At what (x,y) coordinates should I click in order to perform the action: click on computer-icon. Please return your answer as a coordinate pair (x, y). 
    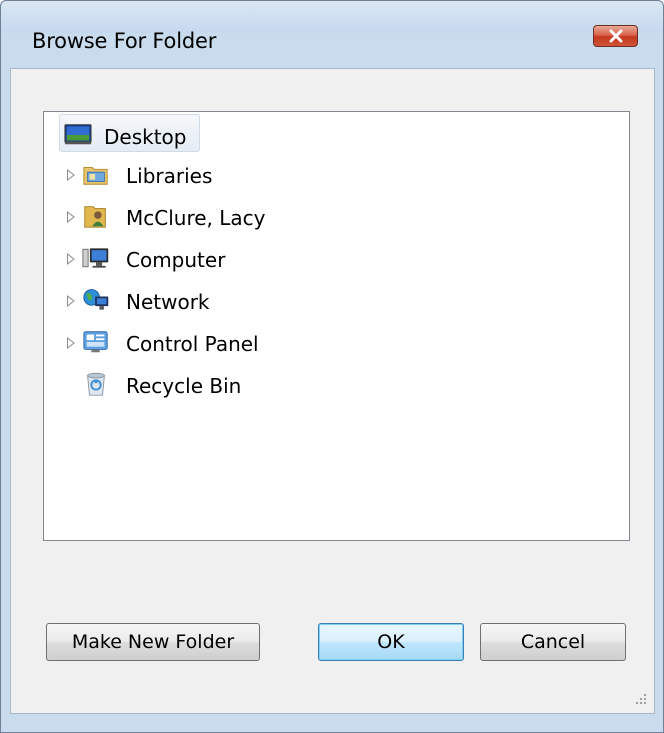
    Looking at the image, I should click on (95, 258).